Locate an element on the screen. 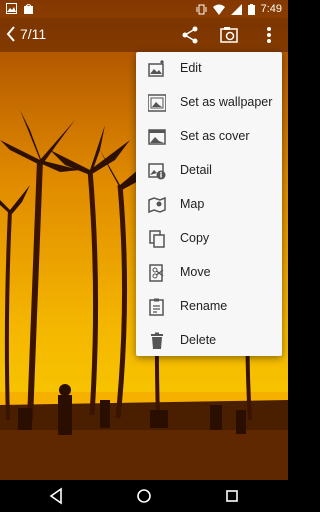  menu-item-label: Copy is located at coordinates (195, 238).